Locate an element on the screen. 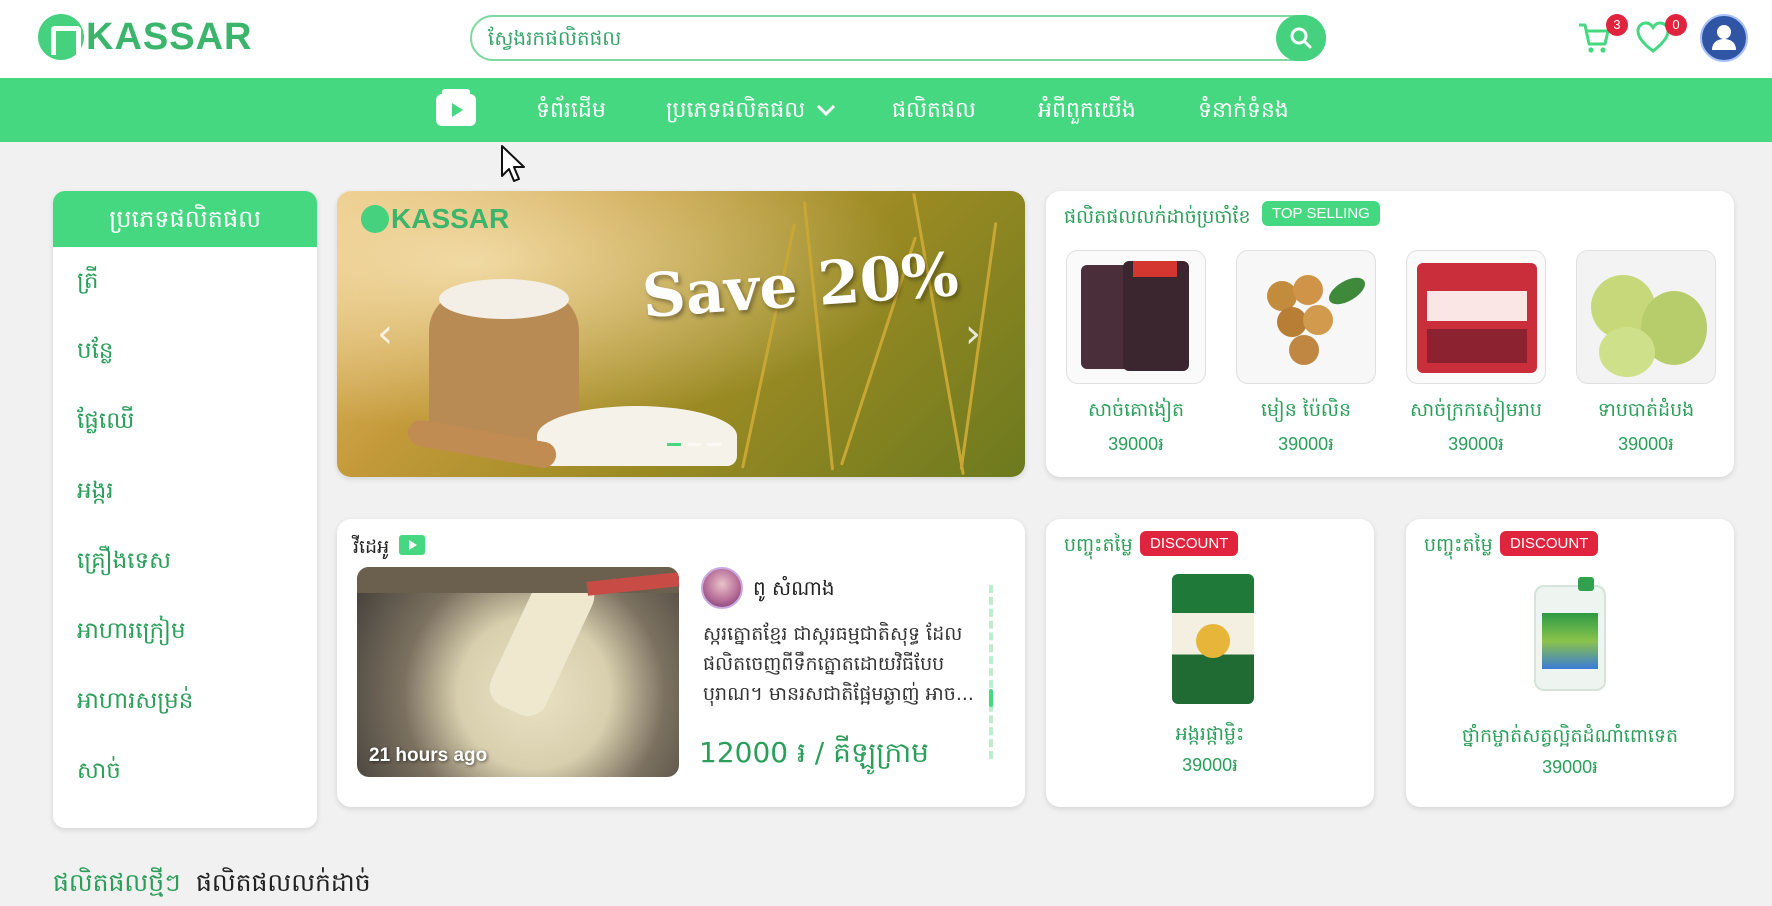  rice-pile-image is located at coordinates (637, 436).